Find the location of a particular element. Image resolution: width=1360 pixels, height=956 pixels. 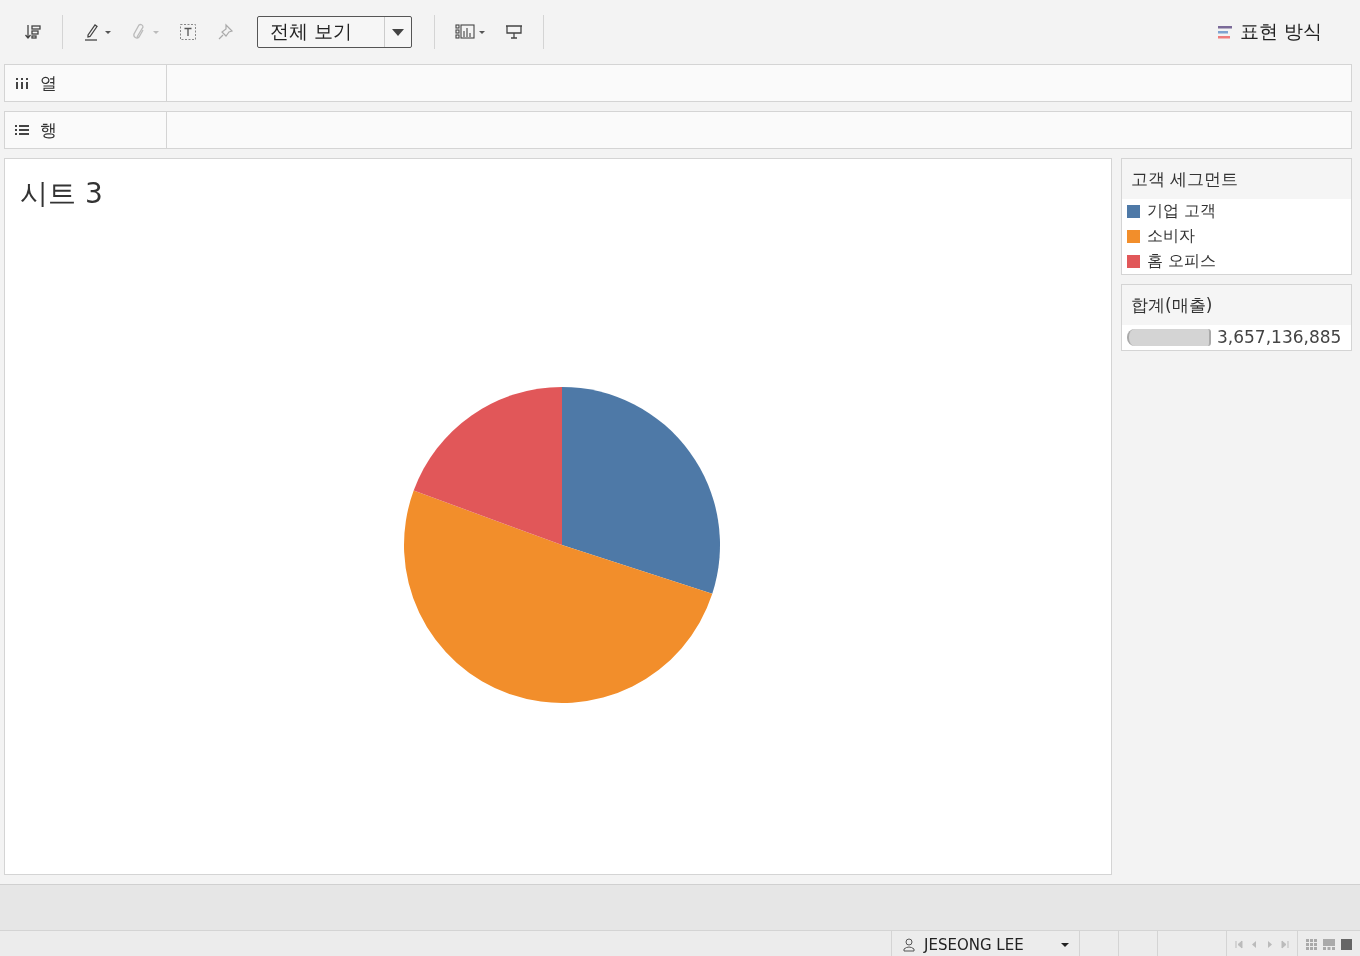

square-icon is located at coordinates (1346, 944).